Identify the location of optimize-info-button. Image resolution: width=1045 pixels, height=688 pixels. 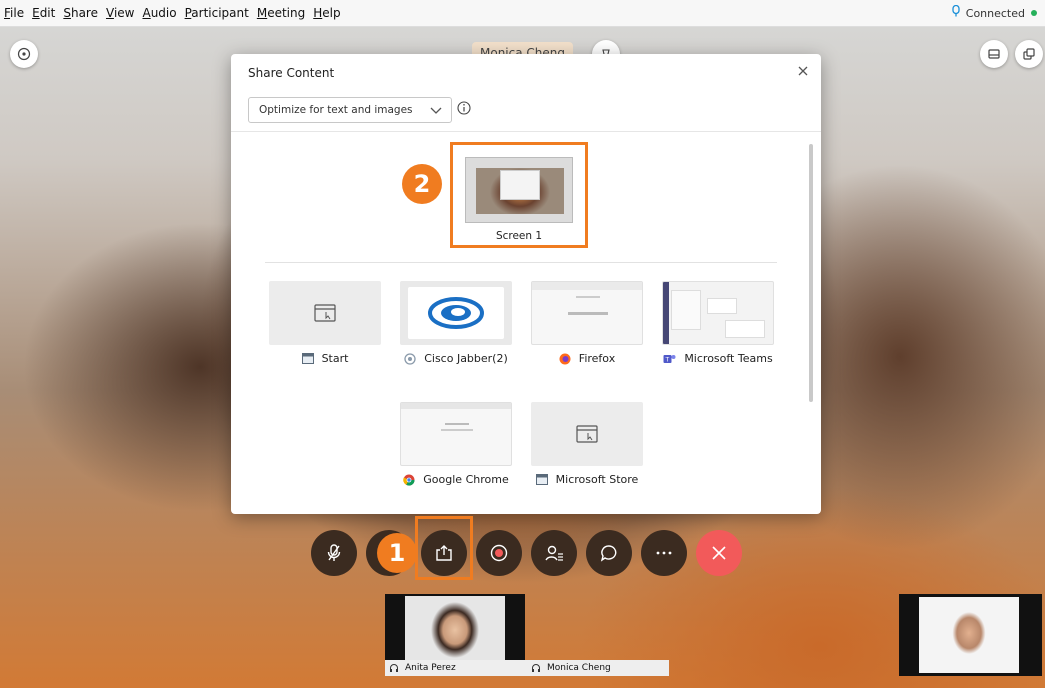
(464, 109).